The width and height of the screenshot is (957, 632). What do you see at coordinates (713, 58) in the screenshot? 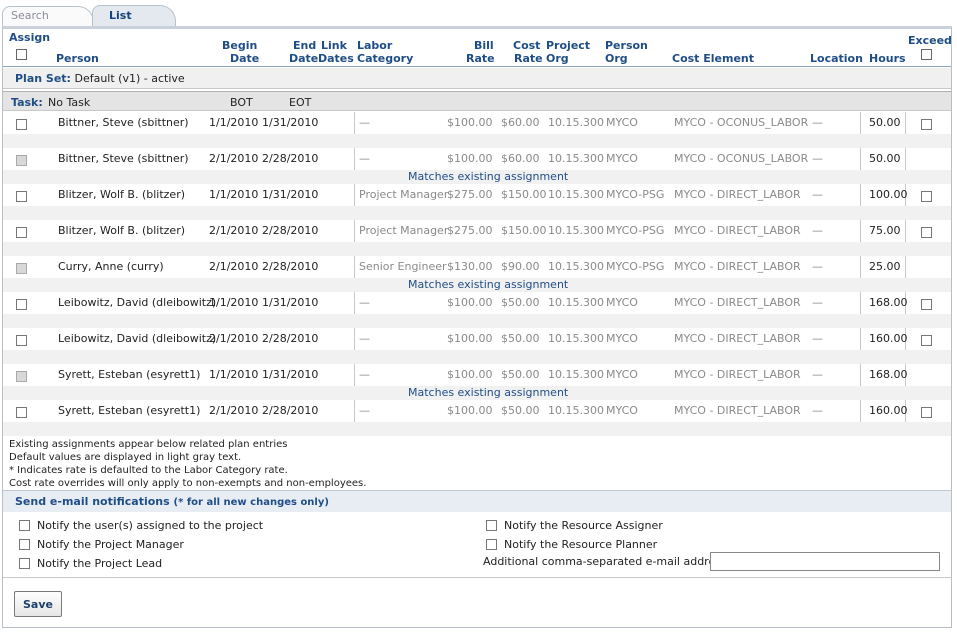
I see `header-cost-element: Cost Element` at bounding box center [713, 58].